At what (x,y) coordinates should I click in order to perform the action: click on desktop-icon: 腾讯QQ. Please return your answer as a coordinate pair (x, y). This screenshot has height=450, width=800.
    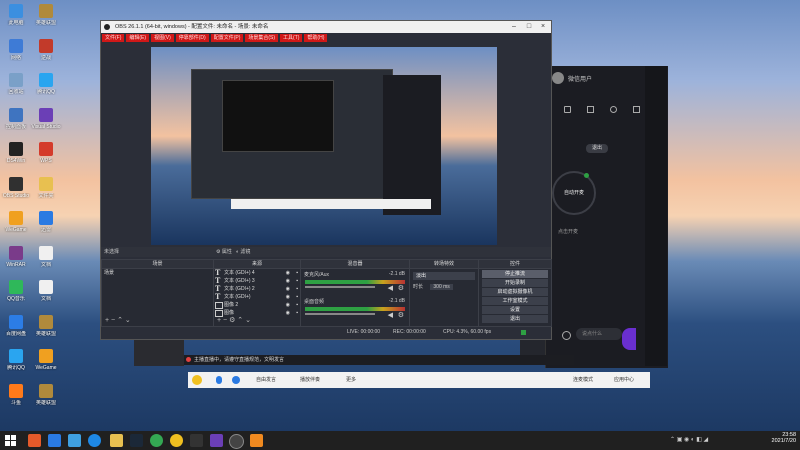
    Looking at the image, I should click on (46, 84).